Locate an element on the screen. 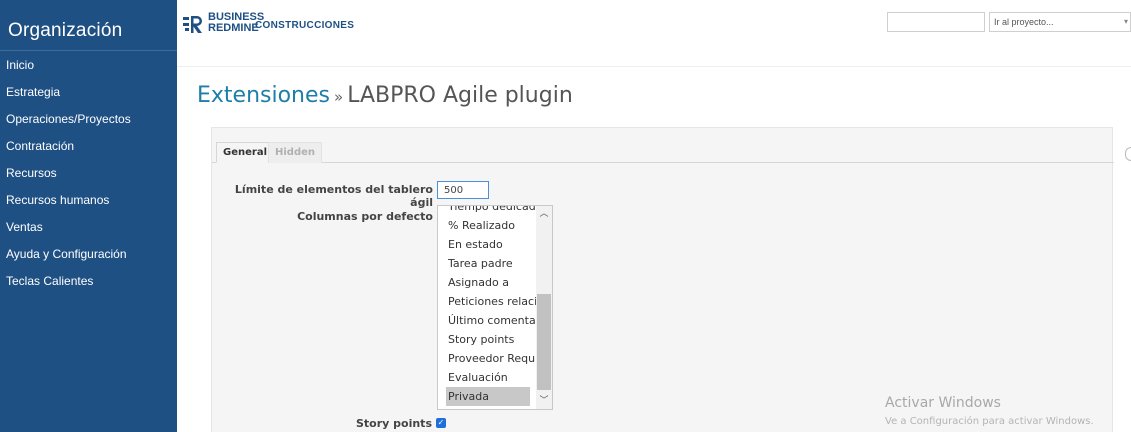 The image size is (1131, 432). column-option-asignado-a: Asignado a is located at coordinates (493, 282).